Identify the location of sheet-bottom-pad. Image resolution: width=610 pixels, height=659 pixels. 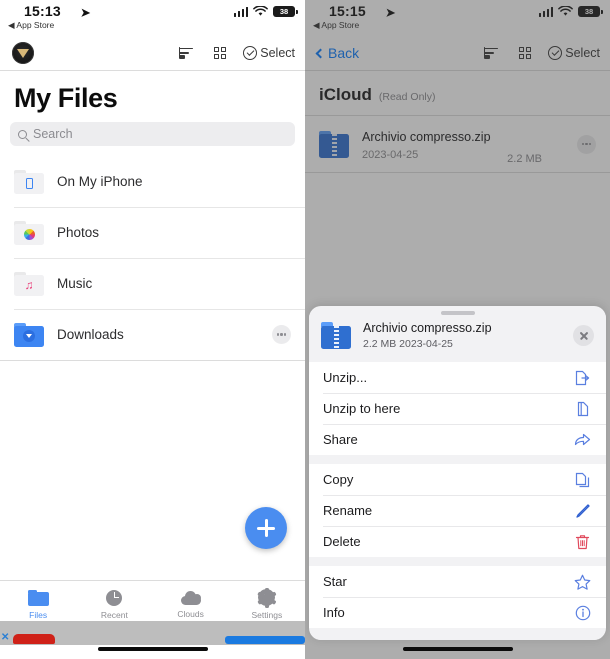
(457, 638).